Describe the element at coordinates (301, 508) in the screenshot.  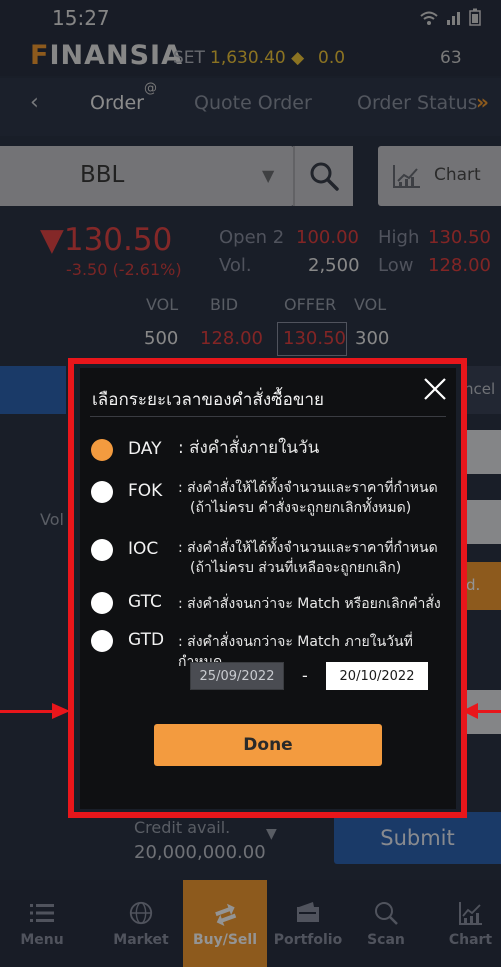
I see `option-fok-desc-line2: (ถ้าไม่ครบ คำสั่งจะถูกยกเลิกทั้งหมด)` at that location.